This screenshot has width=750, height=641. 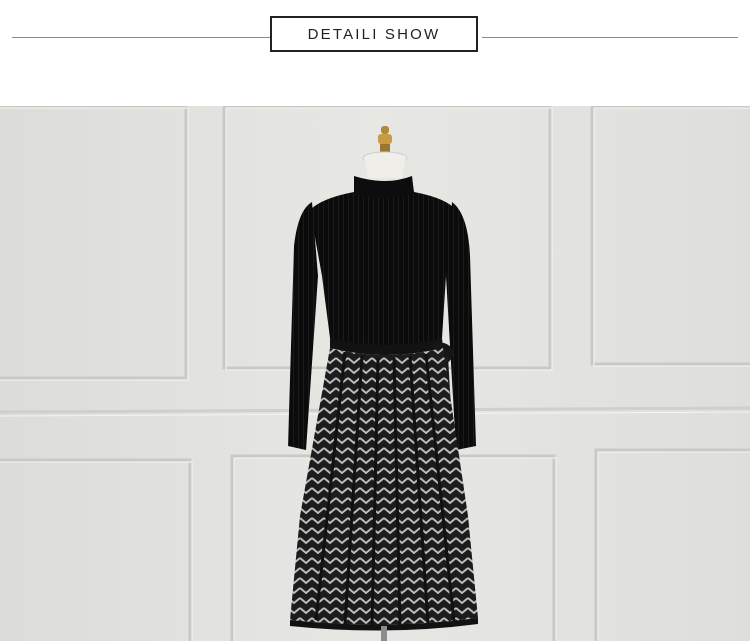 I want to click on mannequin-stand, so click(x=384, y=633).